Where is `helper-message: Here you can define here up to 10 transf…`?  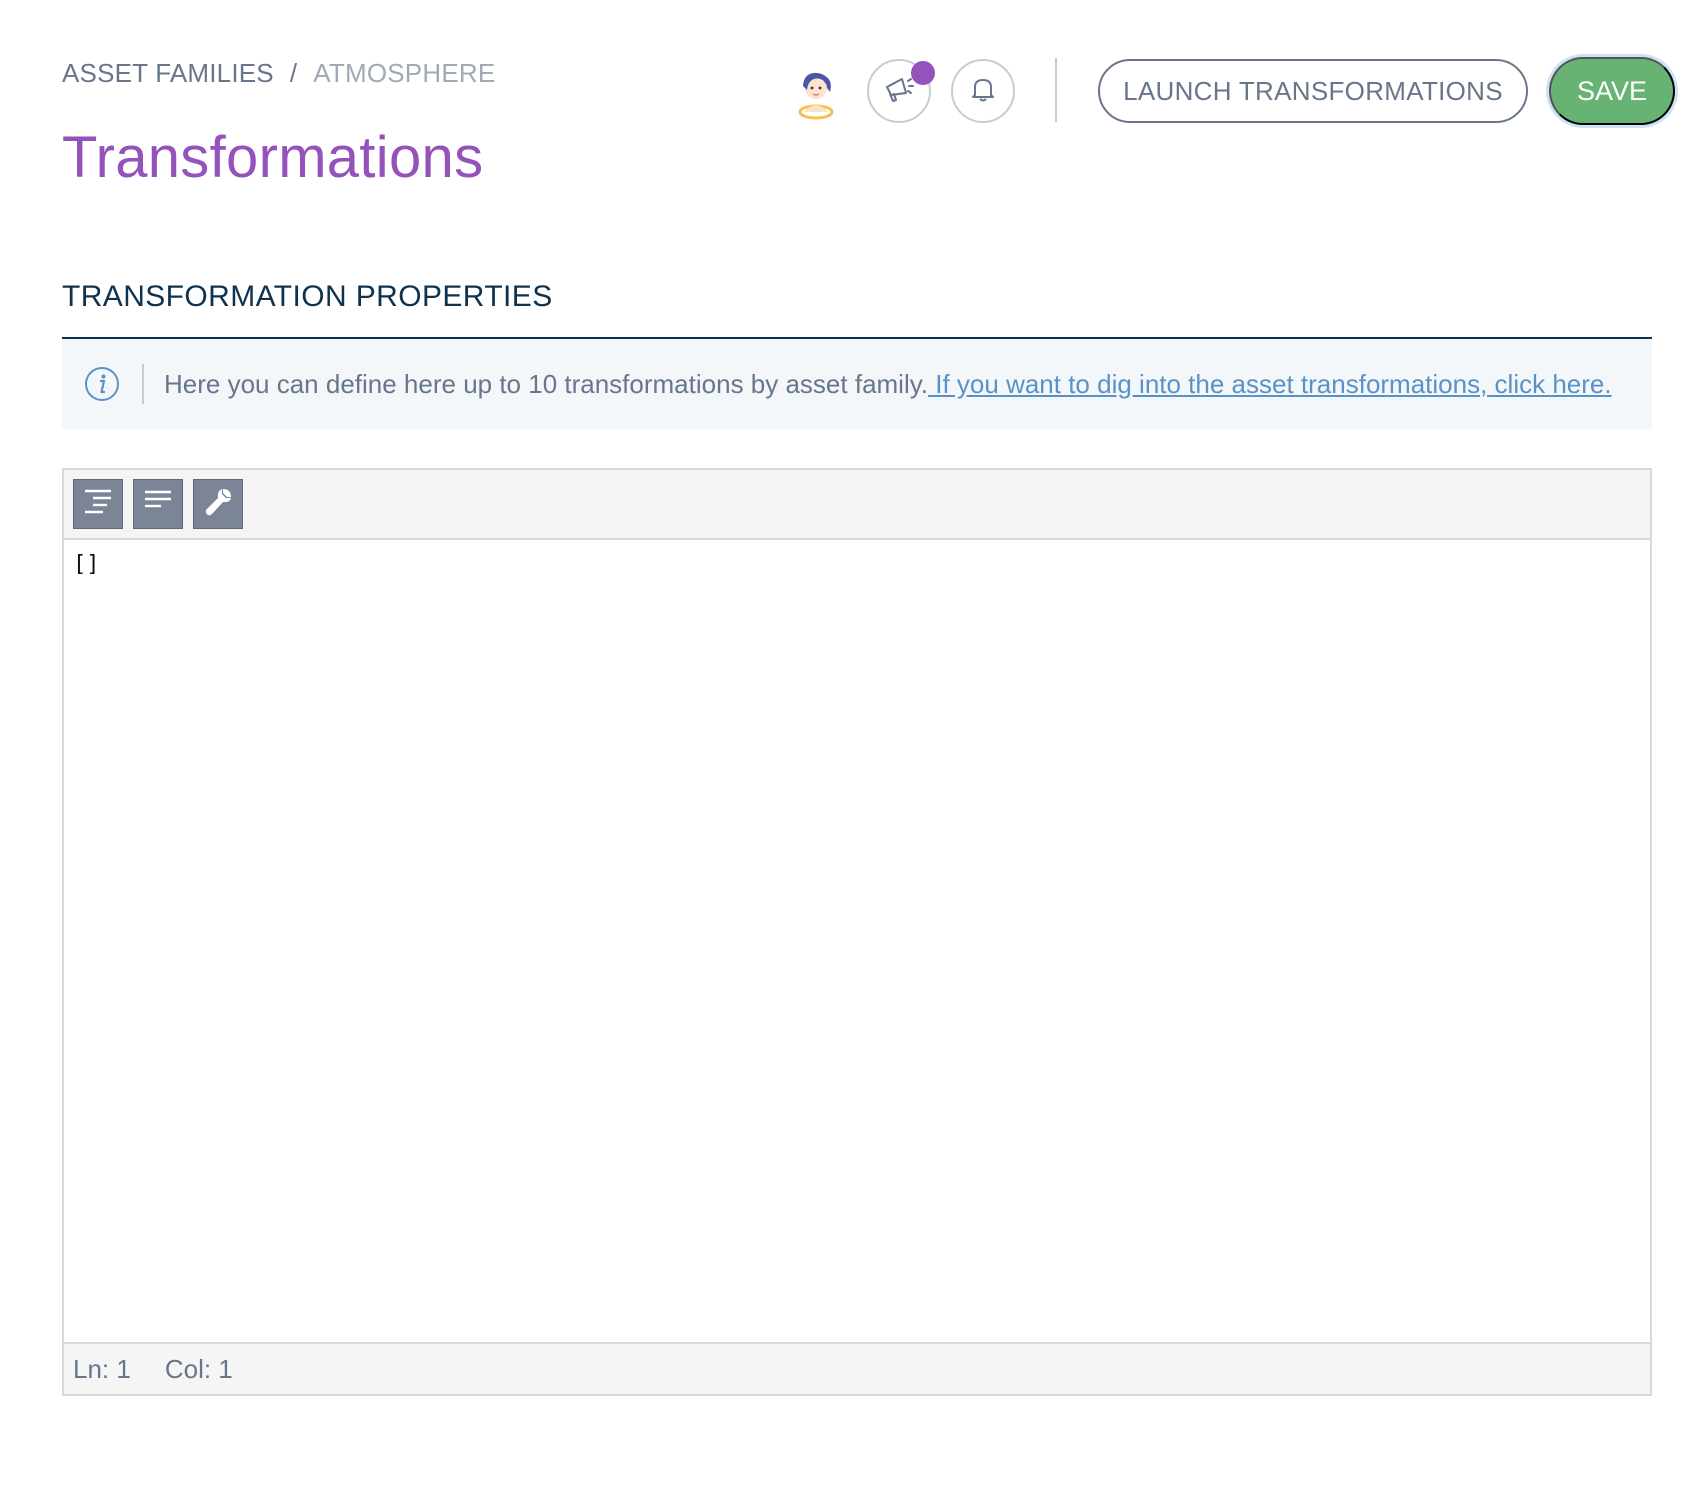
helper-message: Here you can define here up to 10 transf… is located at coordinates (546, 383).